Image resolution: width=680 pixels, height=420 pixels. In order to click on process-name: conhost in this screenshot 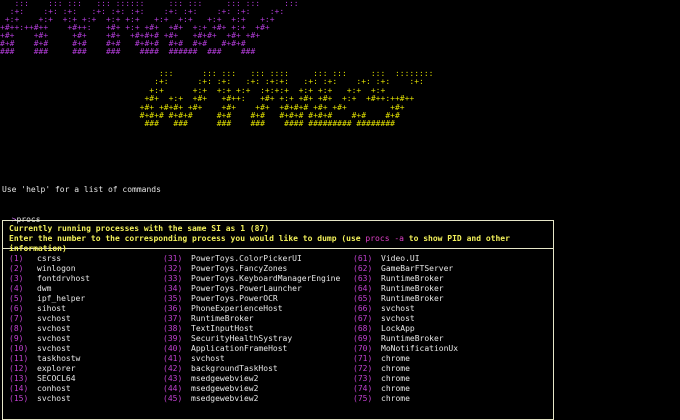, I will do `click(54, 388)`.